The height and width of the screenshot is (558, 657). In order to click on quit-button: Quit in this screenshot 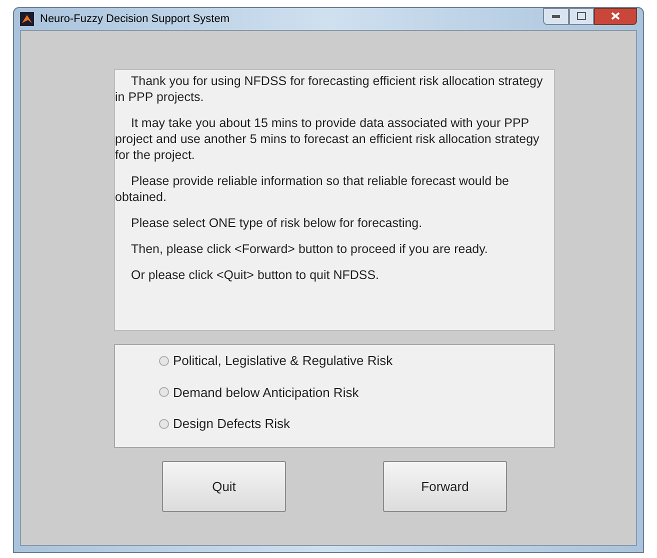, I will do `click(224, 486)`.